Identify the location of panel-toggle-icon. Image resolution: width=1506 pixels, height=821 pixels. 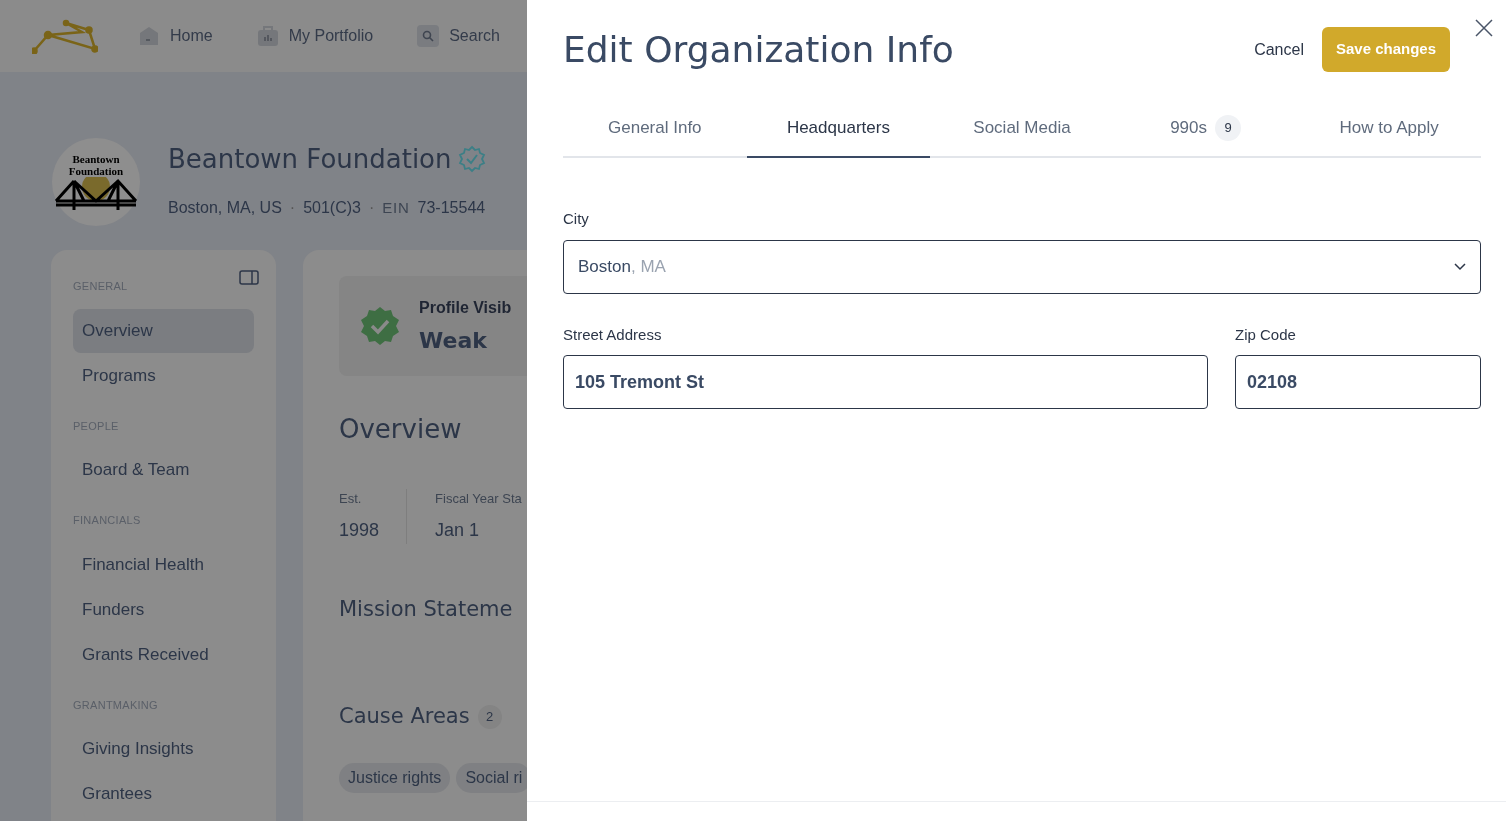
(249, 278).